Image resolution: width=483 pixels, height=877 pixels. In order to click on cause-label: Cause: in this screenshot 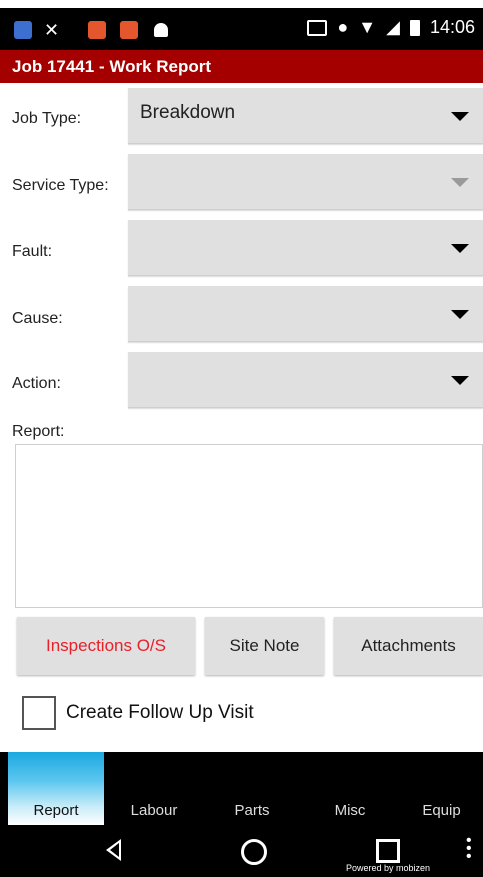, I will do `click(37, 318)`.